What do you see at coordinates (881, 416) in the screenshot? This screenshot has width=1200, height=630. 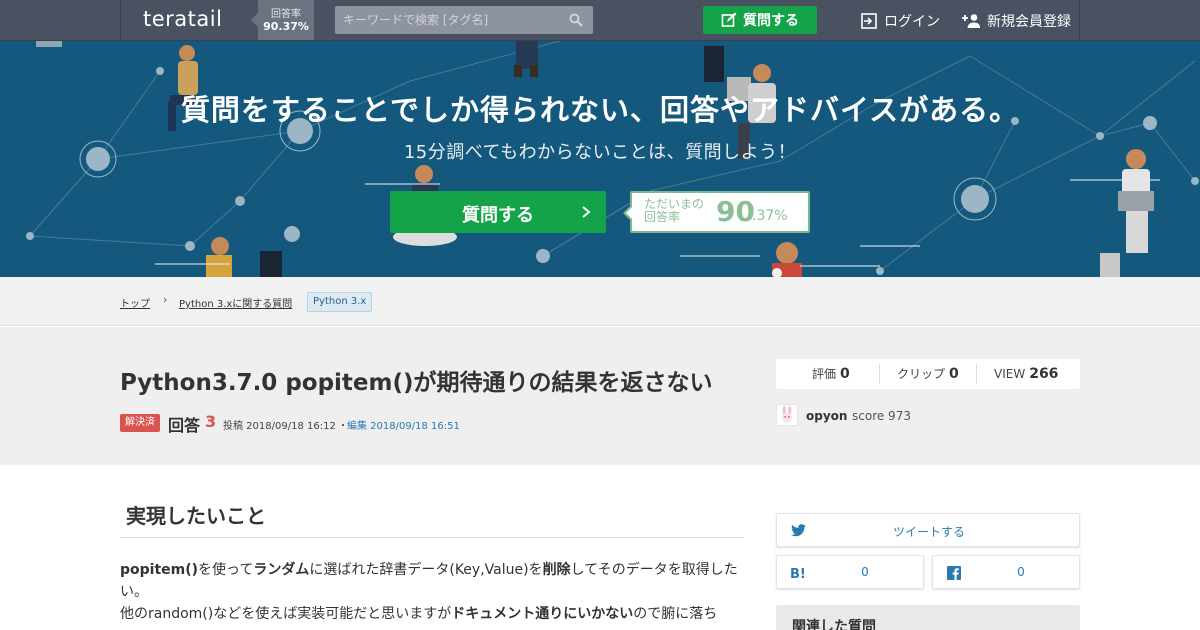 I see `author-score: score 973` at bounding box center [881, 416].